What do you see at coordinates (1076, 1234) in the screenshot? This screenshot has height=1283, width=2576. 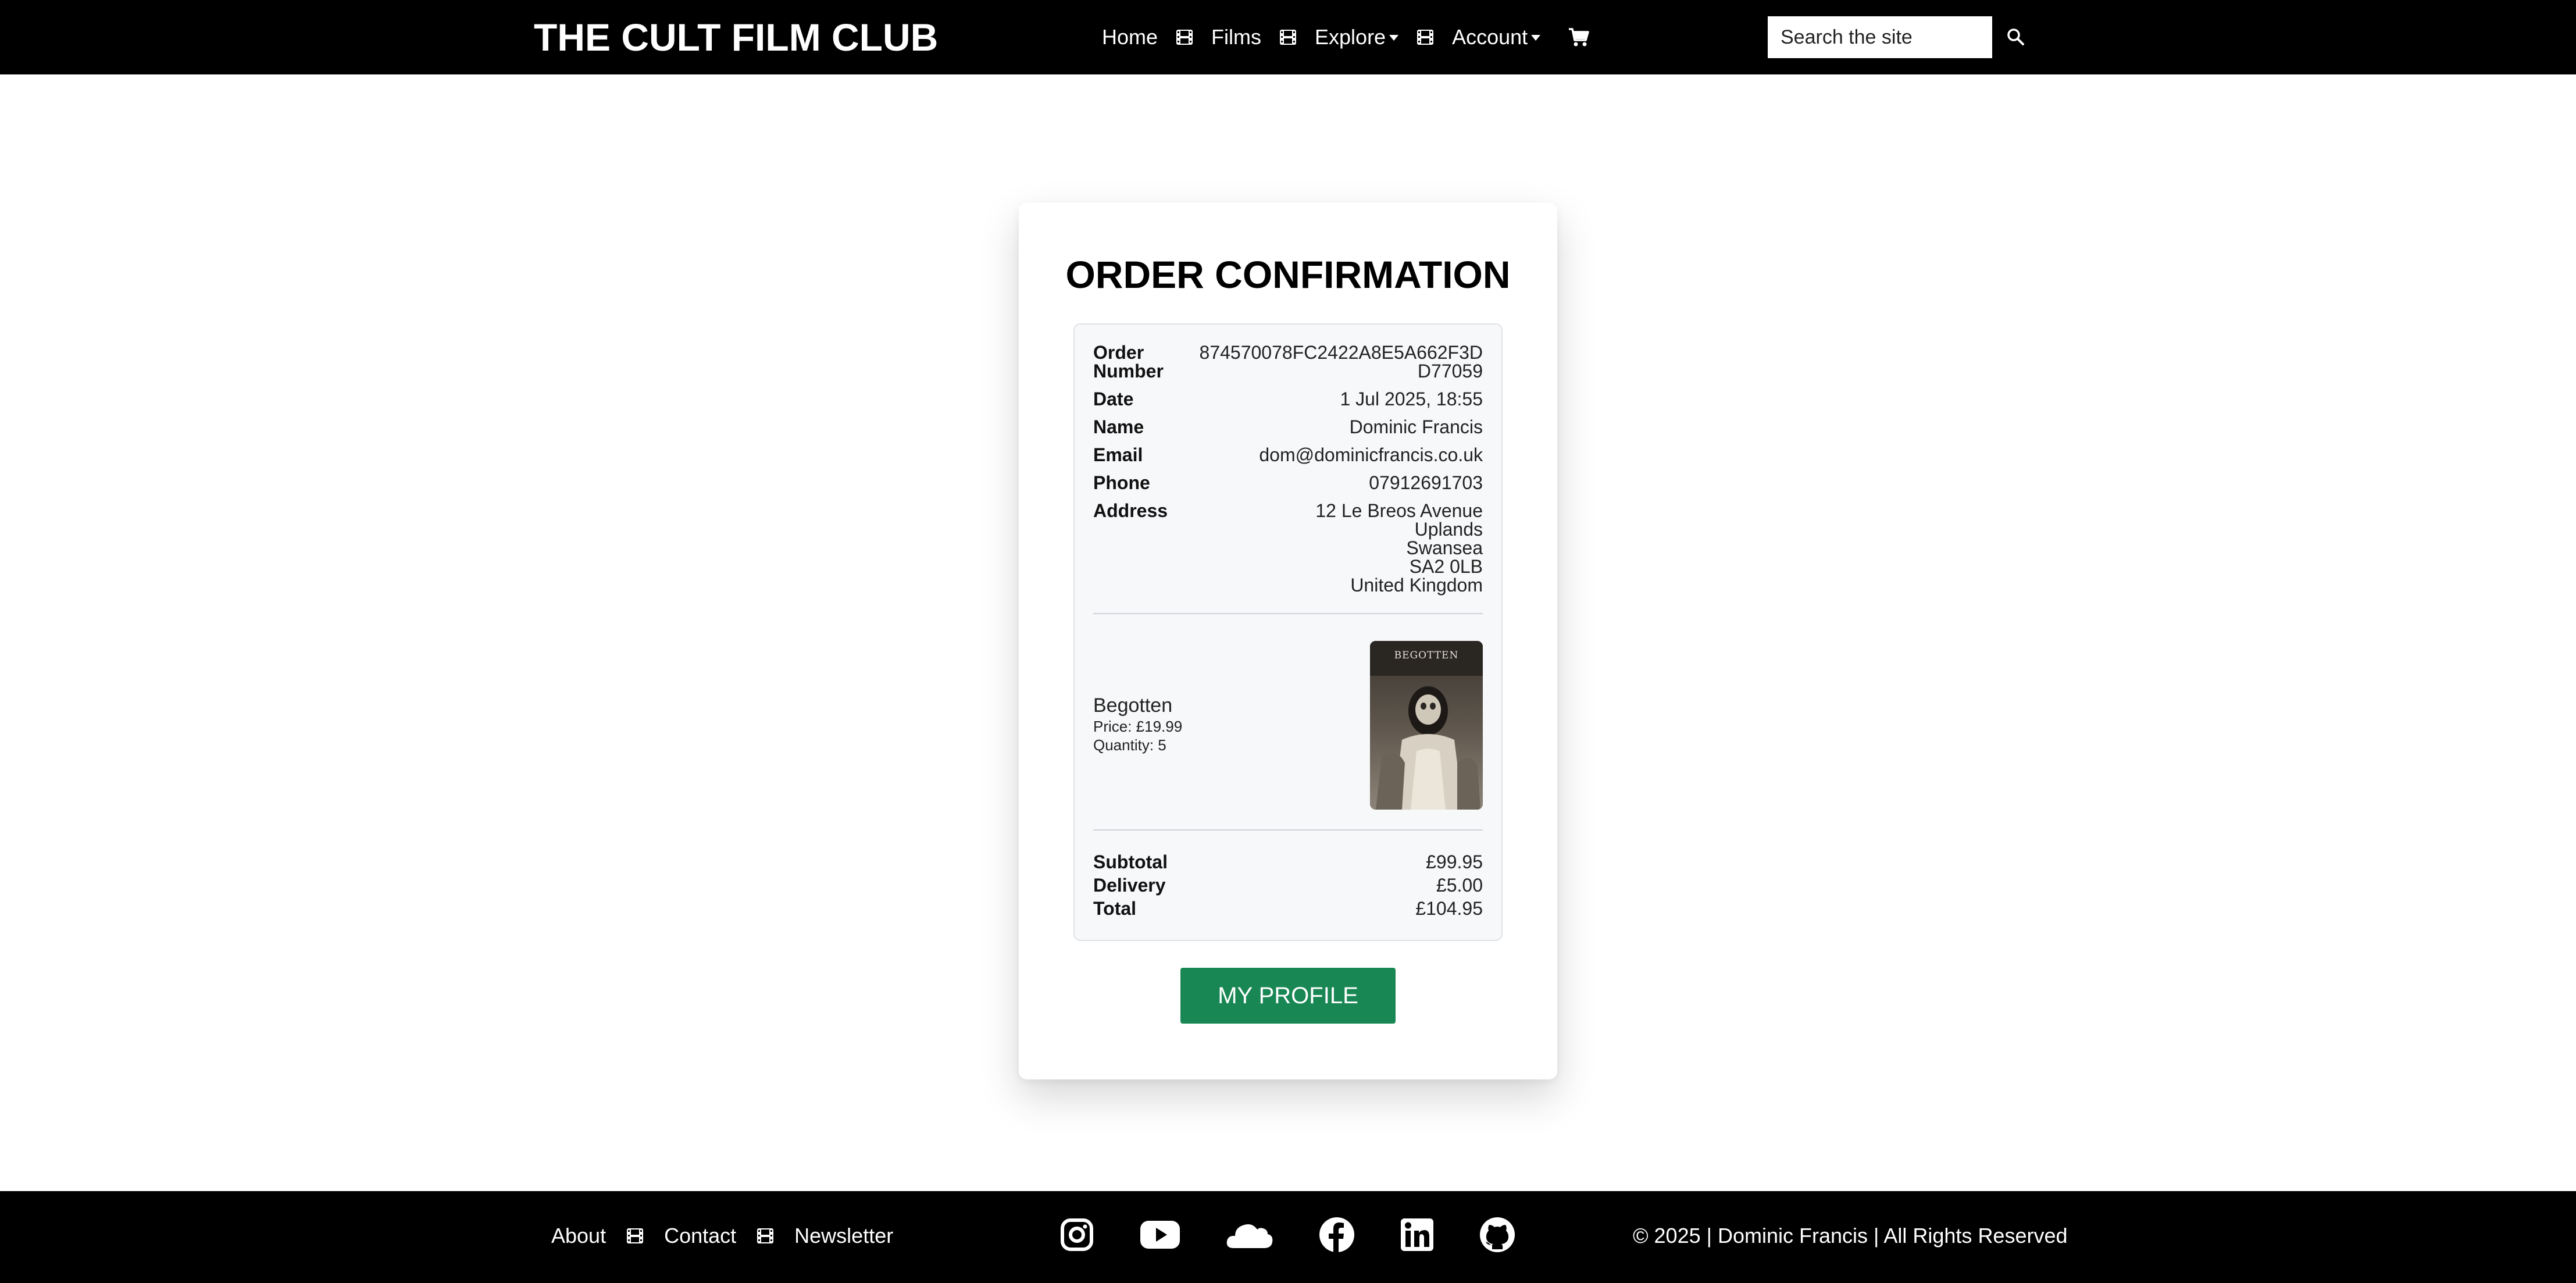 I see `instagram-icon` at bounding box center [1076, 1234].